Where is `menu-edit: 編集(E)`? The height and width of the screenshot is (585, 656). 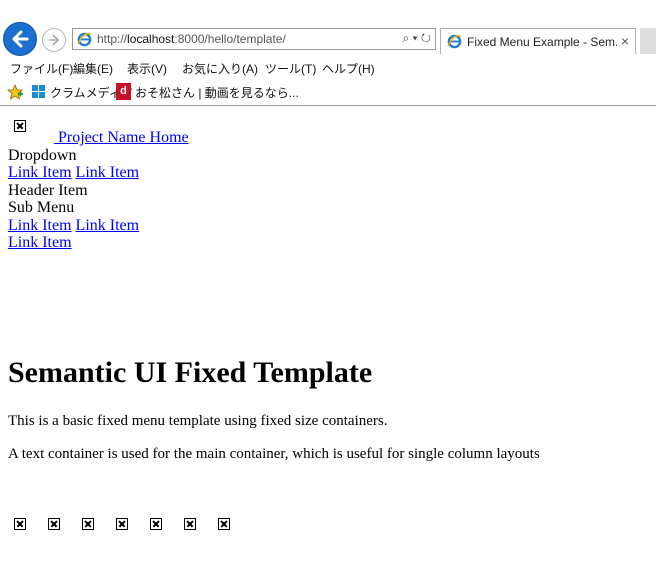 menu-edit: 編集(E) is located at coordinates (93, 68).